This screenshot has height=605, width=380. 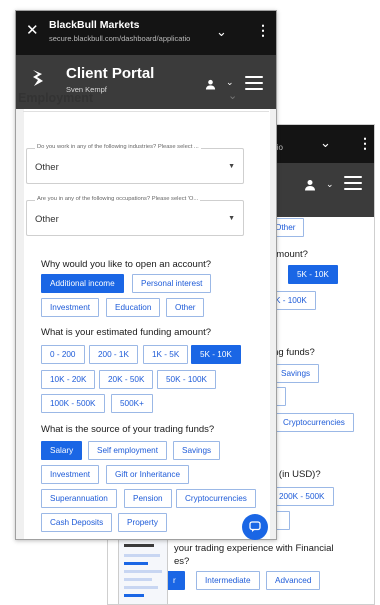 I want to click on option-salary: Salary, so click(x=62, y=450).